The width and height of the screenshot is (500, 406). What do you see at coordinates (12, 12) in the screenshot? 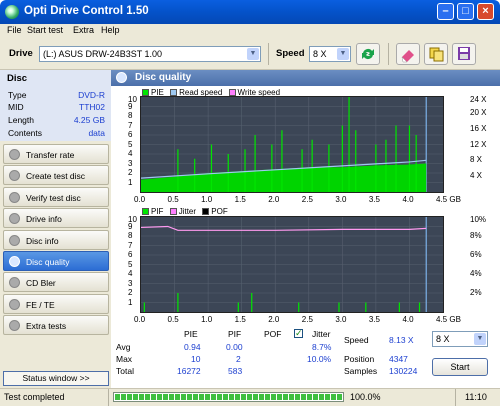
I see `app-disc-icon` at bounding box center [12, 12].